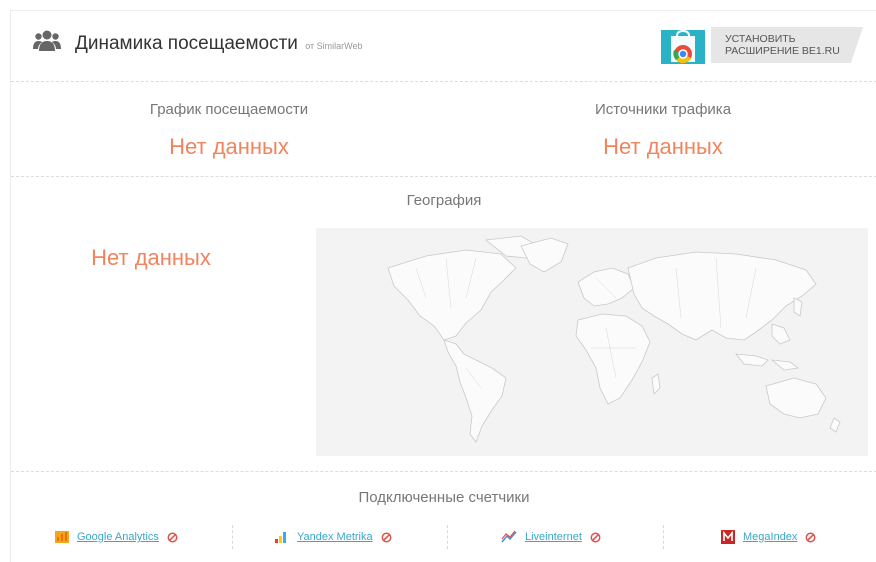  Describe the element at coordinates (663, 146) in the screenshot. I see `traffic-sources-no-data: Нет данных` at that location.